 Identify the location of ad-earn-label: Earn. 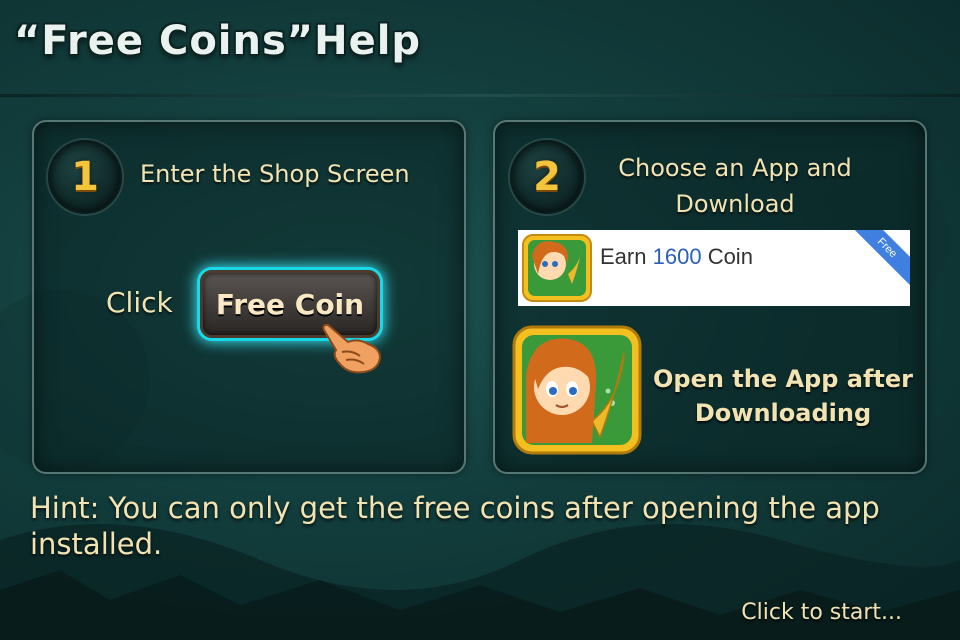
(623, 256).